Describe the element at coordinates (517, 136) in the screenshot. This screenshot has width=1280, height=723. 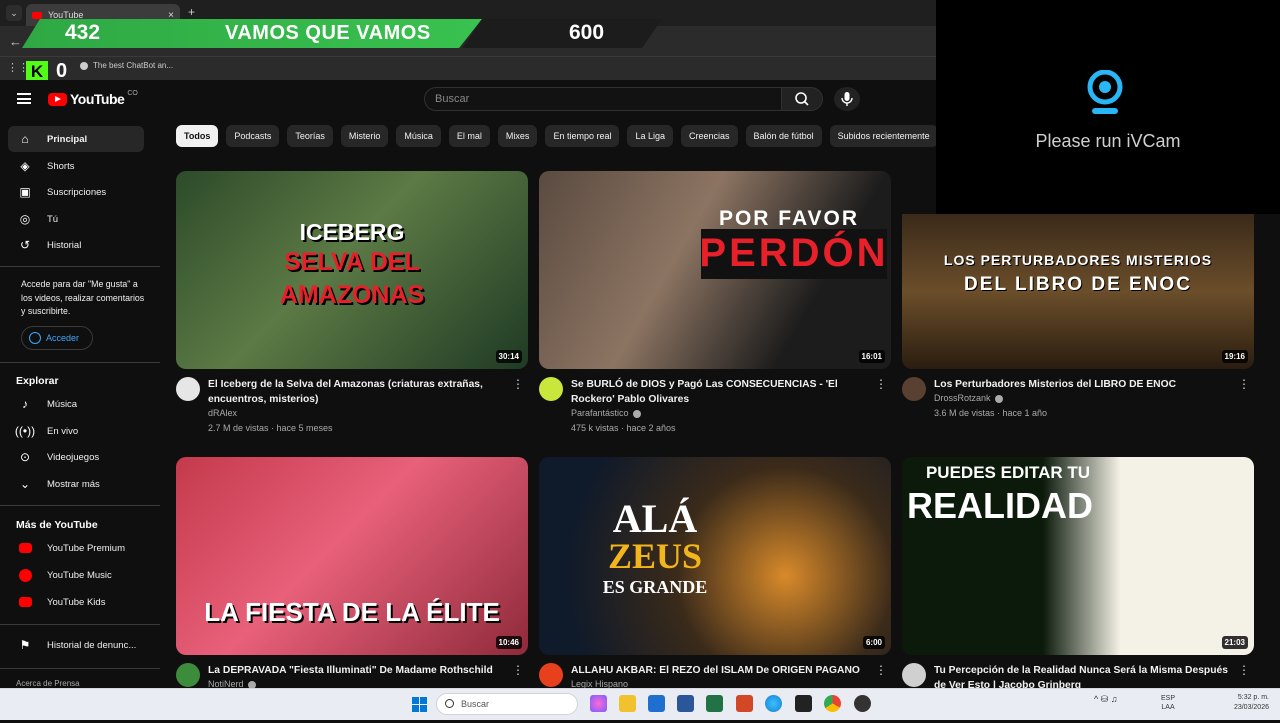
I see `chip-mixes: Mixes` at that location.